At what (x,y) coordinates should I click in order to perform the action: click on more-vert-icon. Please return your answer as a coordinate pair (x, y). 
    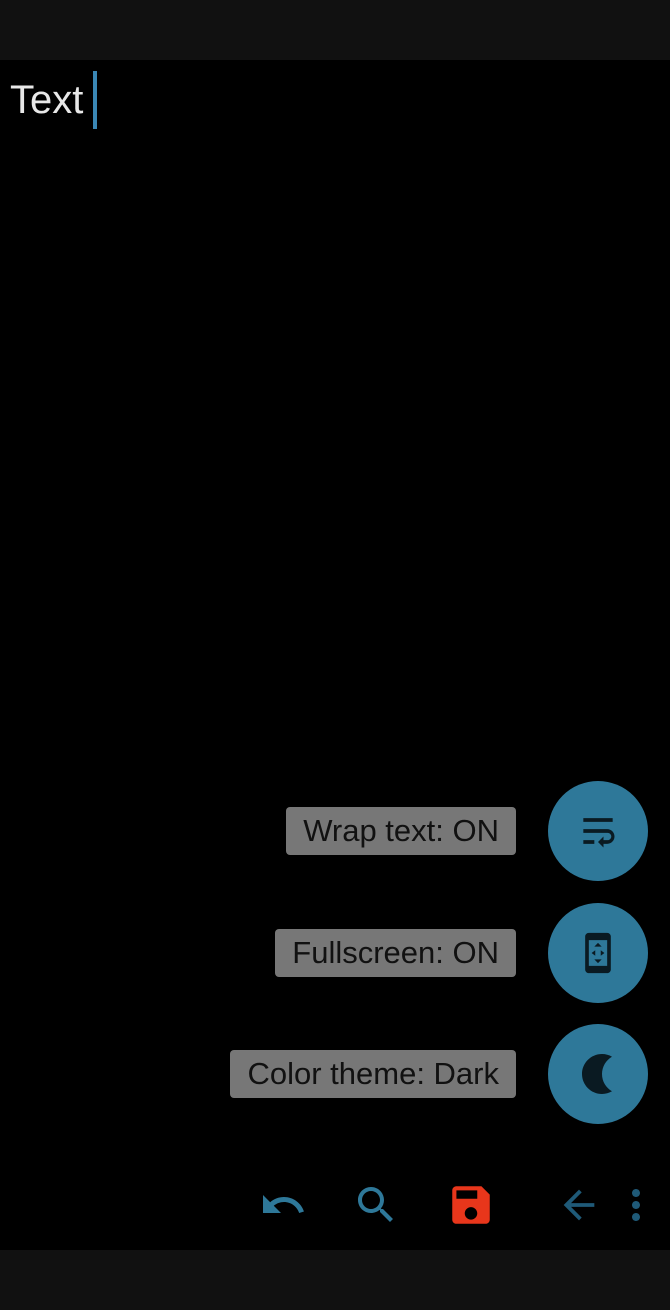
    Looking at the image, I should click on (636, 1205).